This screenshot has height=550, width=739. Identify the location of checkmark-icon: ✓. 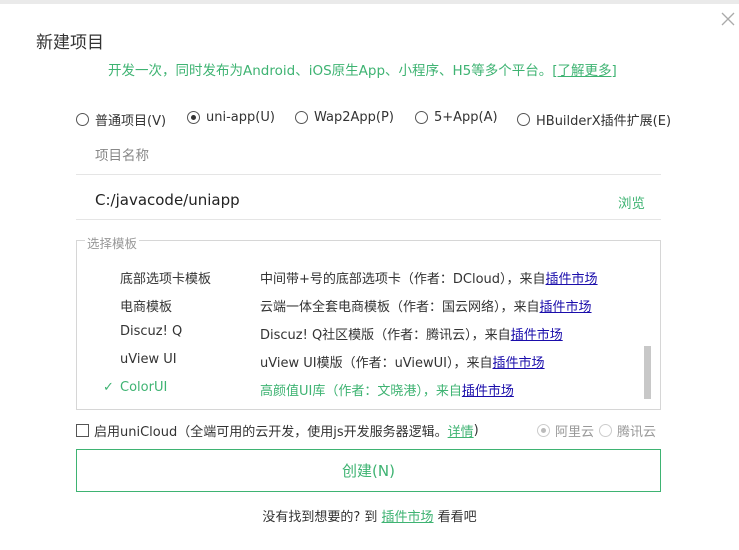
(108, 387).